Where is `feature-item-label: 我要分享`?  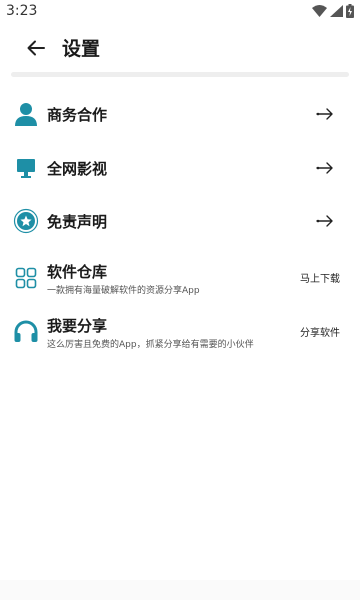 feature-item-label: 我要分享 is located at coordinates (77, 326).